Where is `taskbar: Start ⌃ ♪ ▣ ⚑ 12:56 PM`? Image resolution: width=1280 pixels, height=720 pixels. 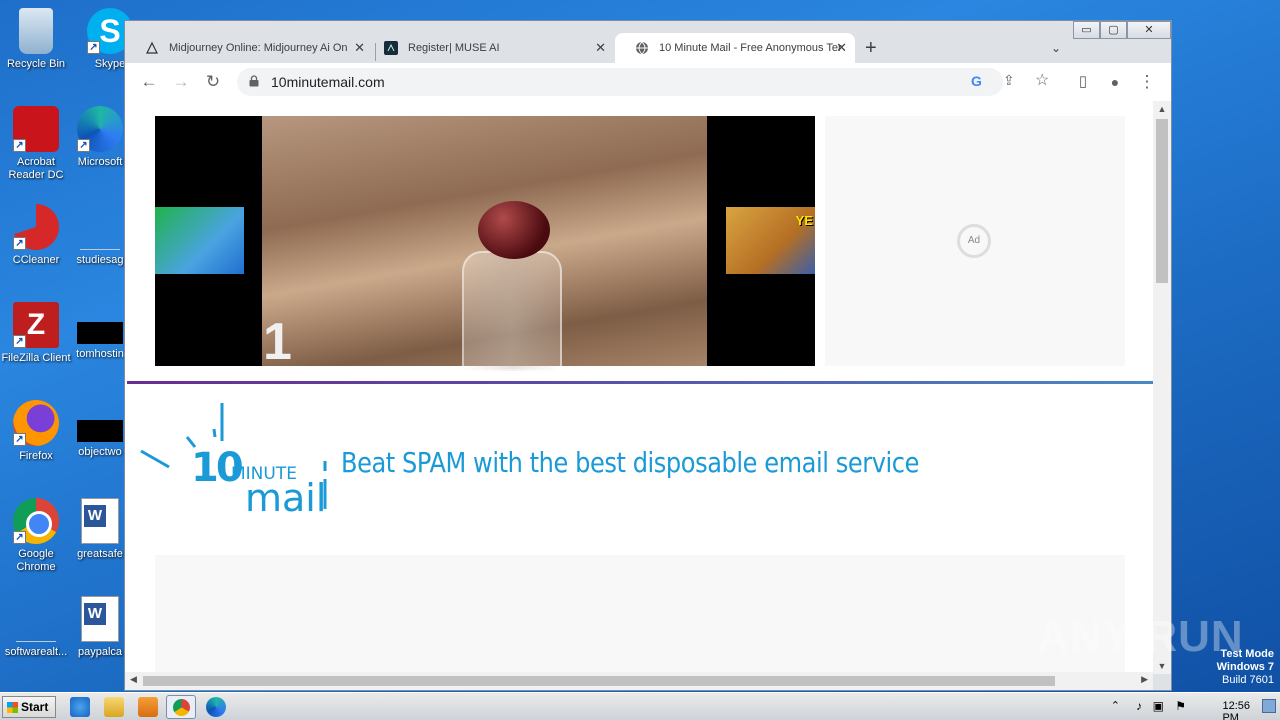 taskbar: Start ⌃ ♪ ▣ ⚑ 12:56 PM is located at coordinates (640, 706).